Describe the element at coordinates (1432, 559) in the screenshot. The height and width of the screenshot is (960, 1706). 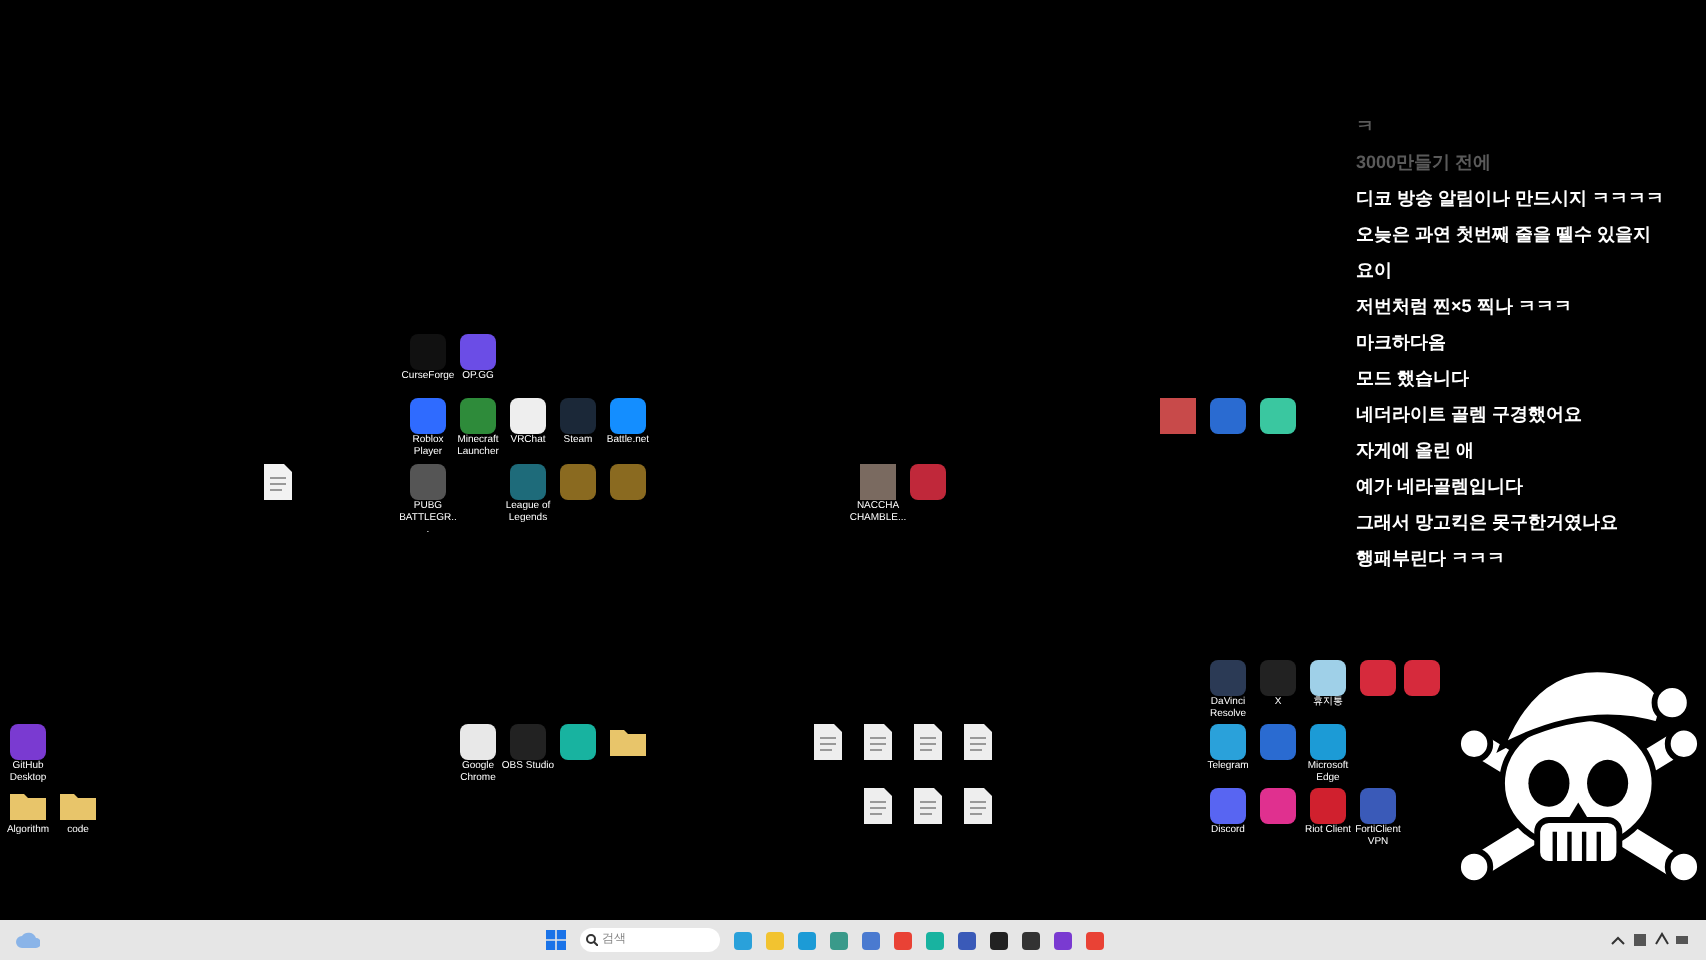
I see `chat-message: 행패부린다 ㅋㅋㅋ` at that location.